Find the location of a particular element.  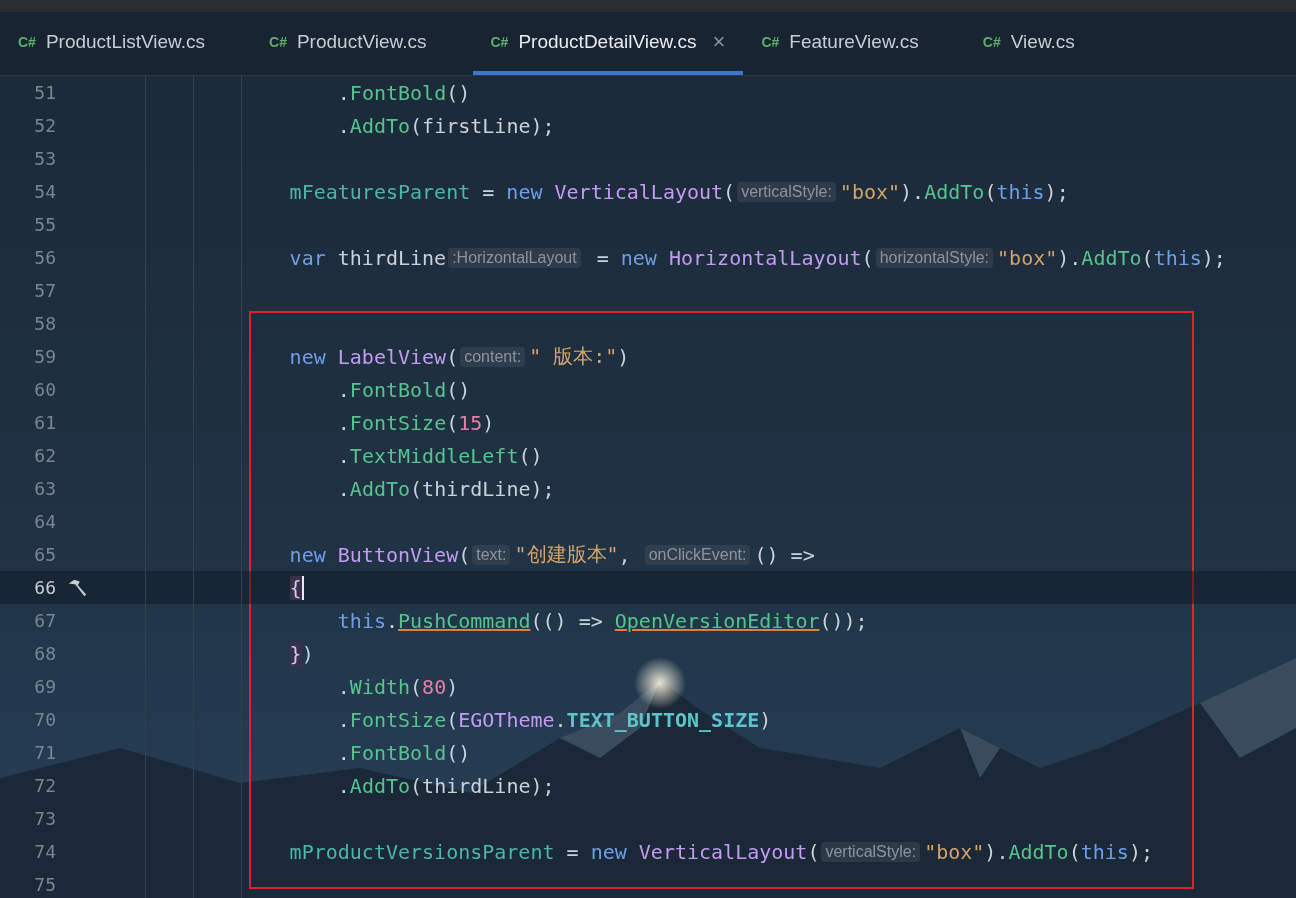

line-number: 62 is located at coordinates (44, 455).